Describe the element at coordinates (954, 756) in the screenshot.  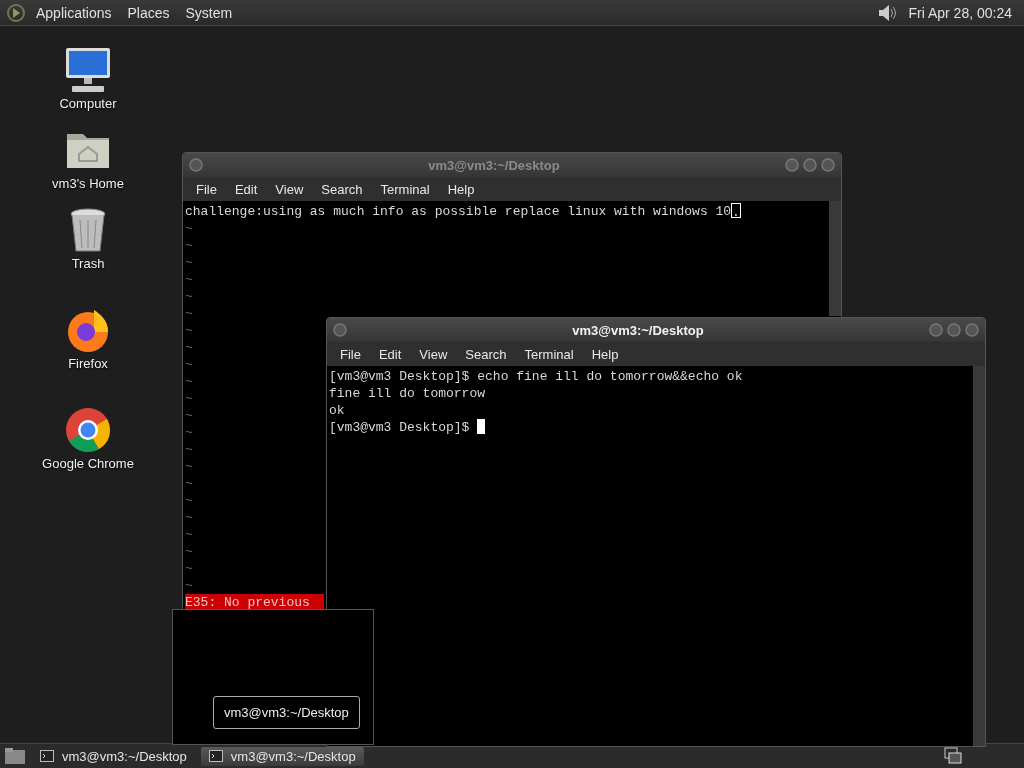
I see `workspace-icon` at that location.